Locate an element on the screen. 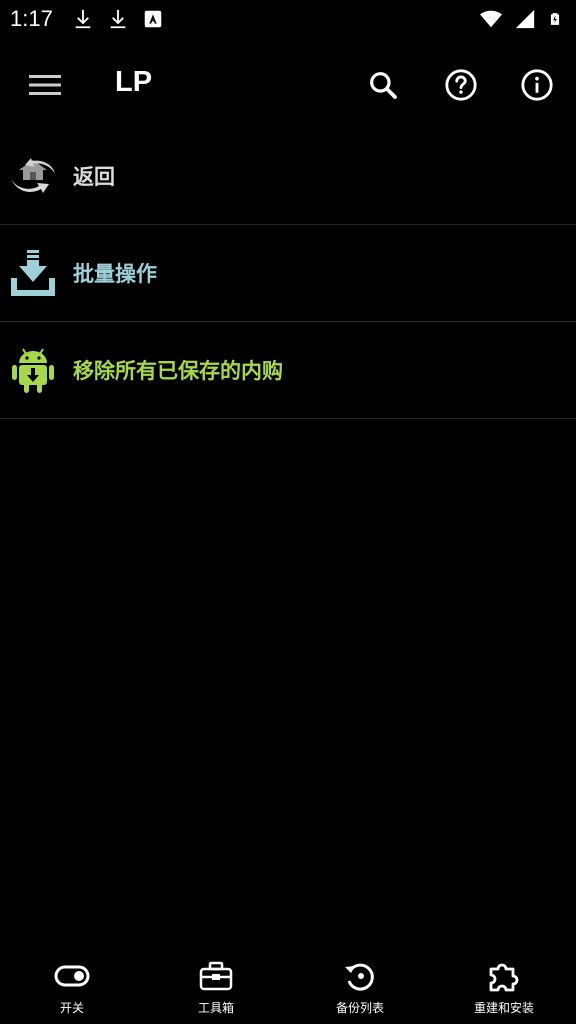 Image resolution: width=576 pixels, height=1024 pixels. app-bar: LP is located at coordinates (288, 84).